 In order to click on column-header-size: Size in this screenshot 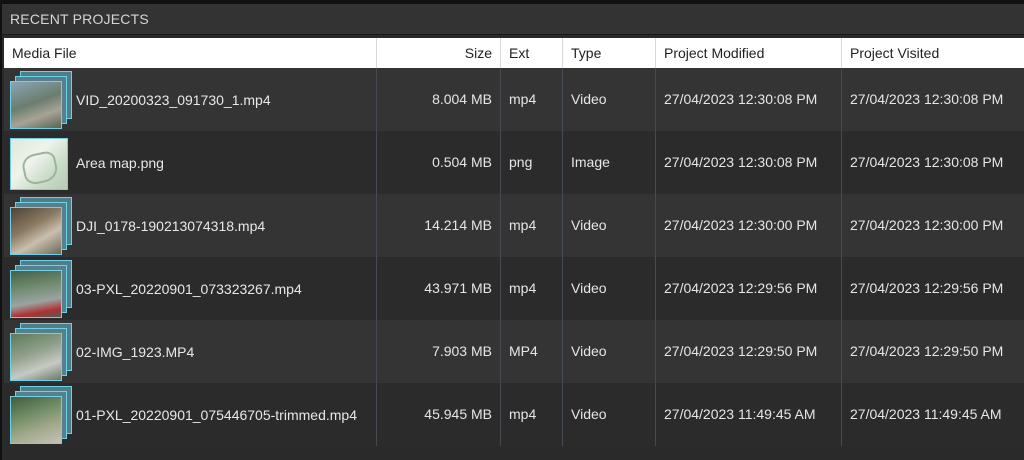, I will do `click(439, 53)`.